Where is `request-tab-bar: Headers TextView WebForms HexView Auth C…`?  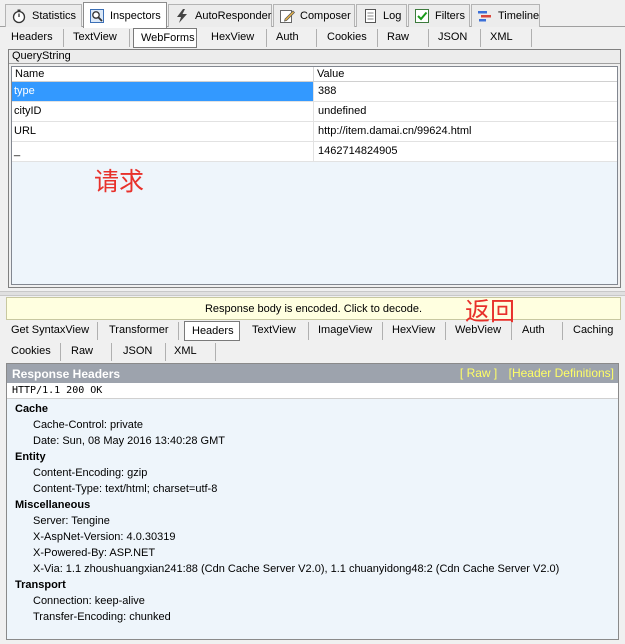 request-tab-bar: Headers TextView WebForms HexView Auth C… is located at coordinates (312, 37).